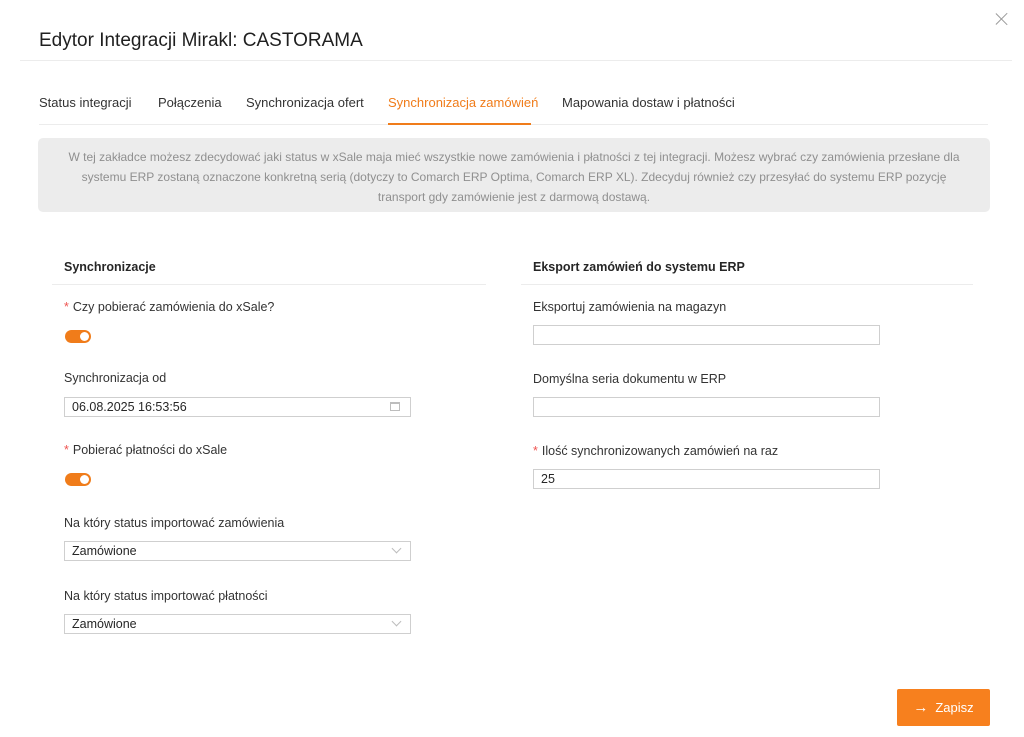 This screenshot has height=737, width=1024. I want to click on download-orders-toggle, so click(78, 336).